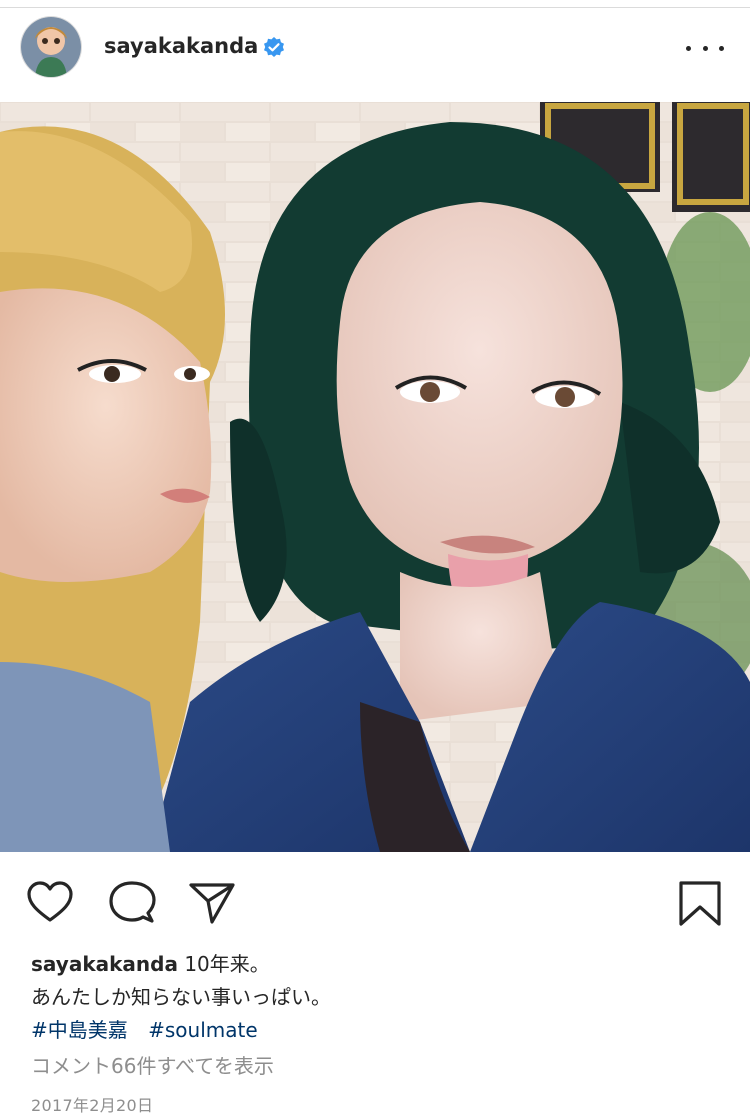  I want to click on avatar, so click(51, 47).